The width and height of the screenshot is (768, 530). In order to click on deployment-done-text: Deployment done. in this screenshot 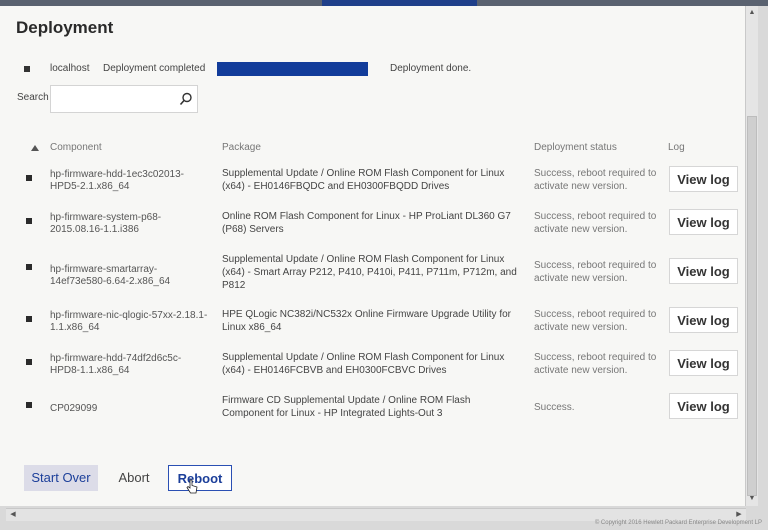, I will do `click(431, 68)`.